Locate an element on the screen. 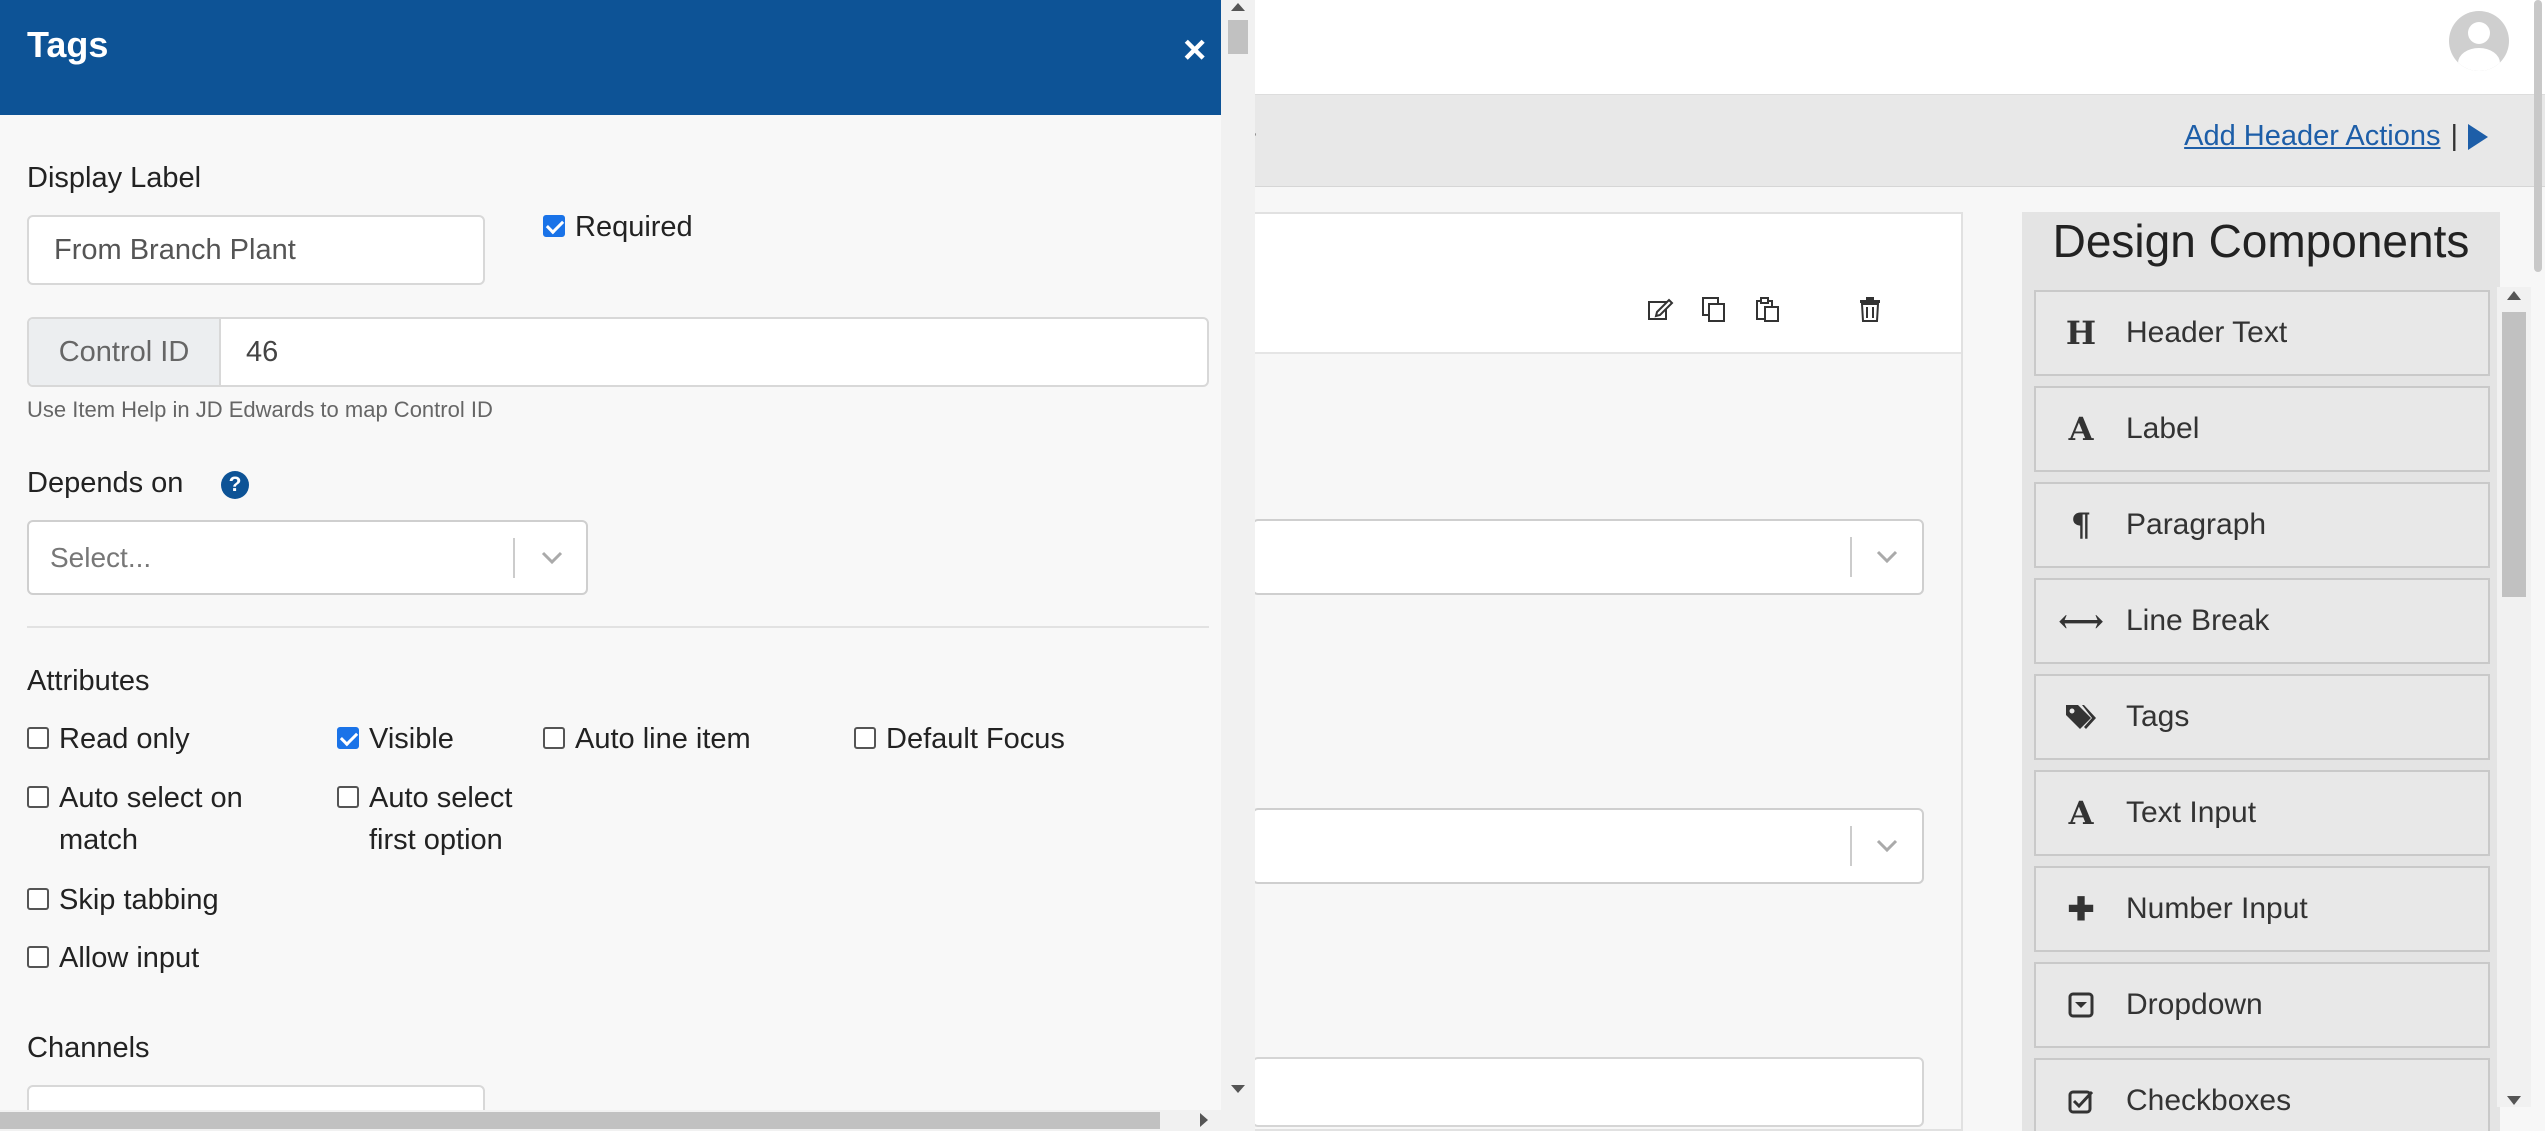 The image size is (2545, 1131). allow-input-label: Allow input is located at coordinates (129, 958).